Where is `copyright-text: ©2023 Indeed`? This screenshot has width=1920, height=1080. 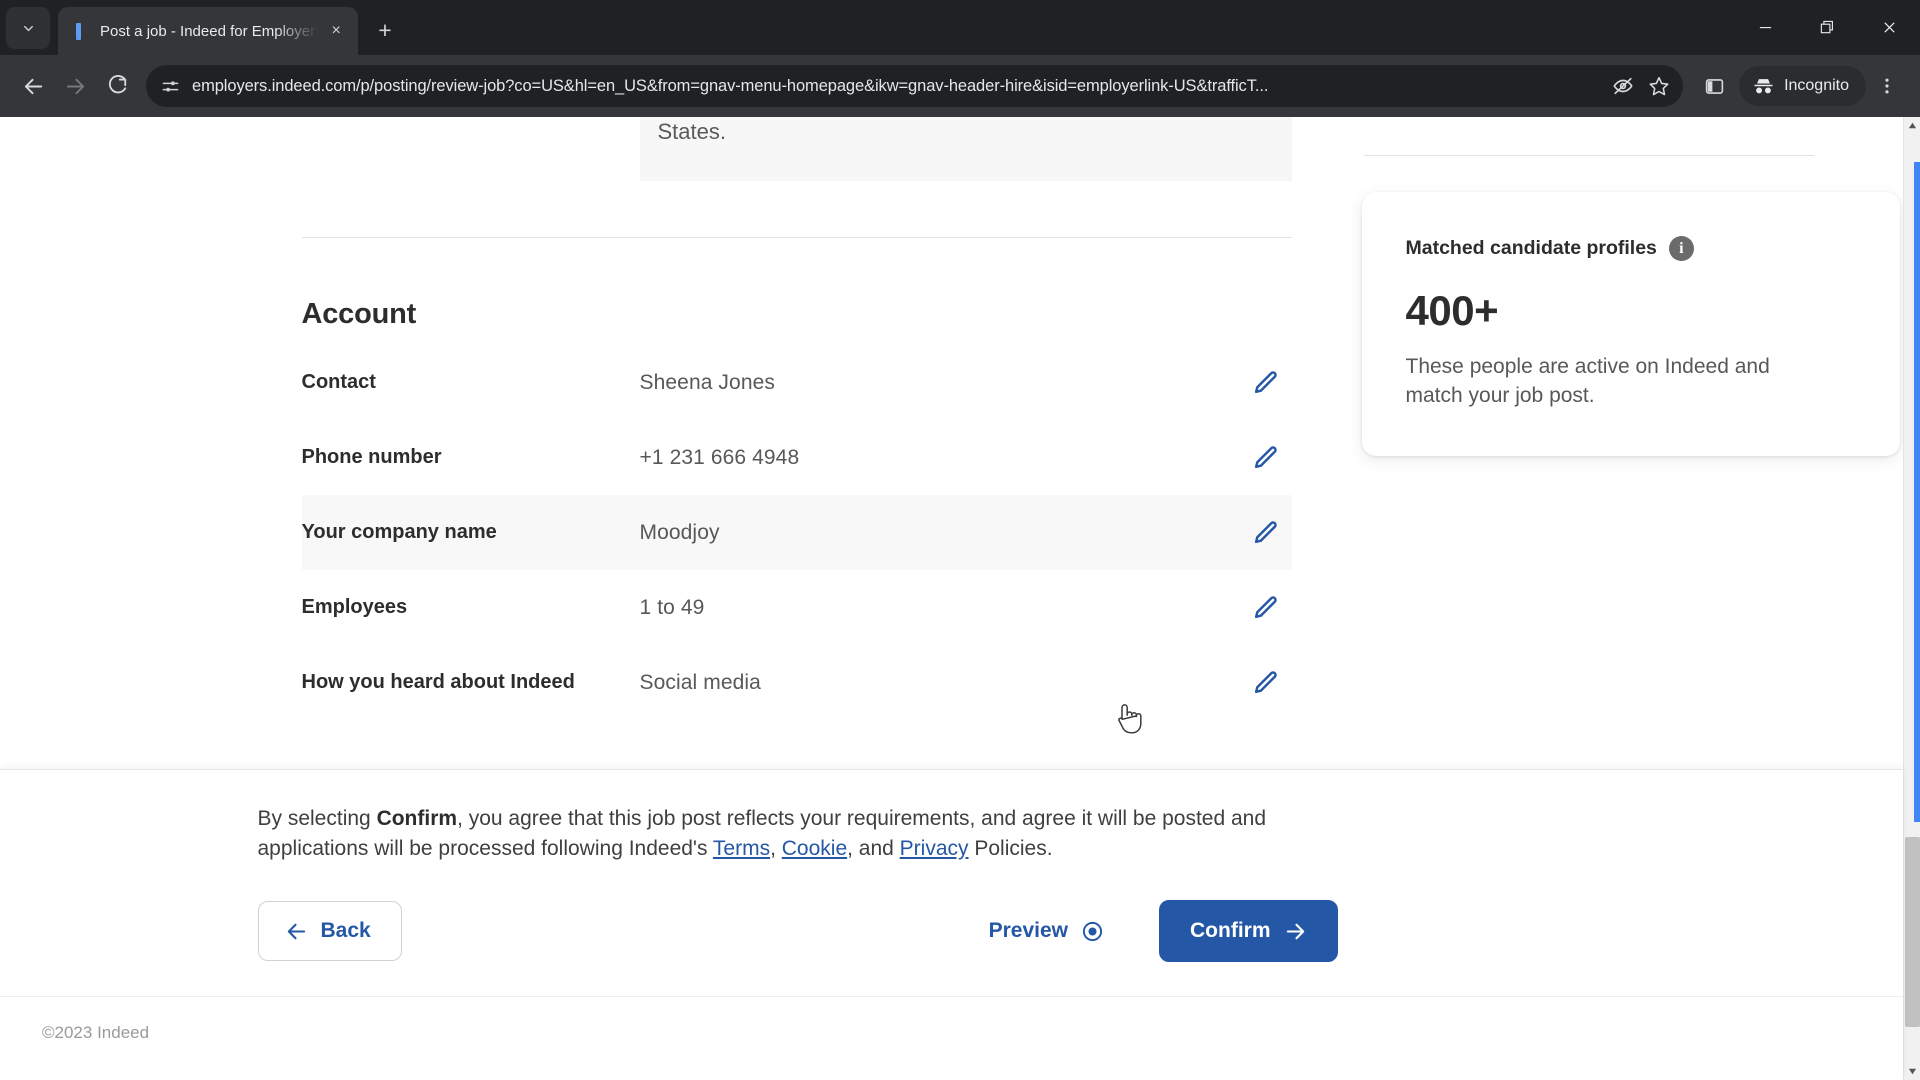
copyright-text: ©2023 Indeed is located at coordinates (96, 1032).